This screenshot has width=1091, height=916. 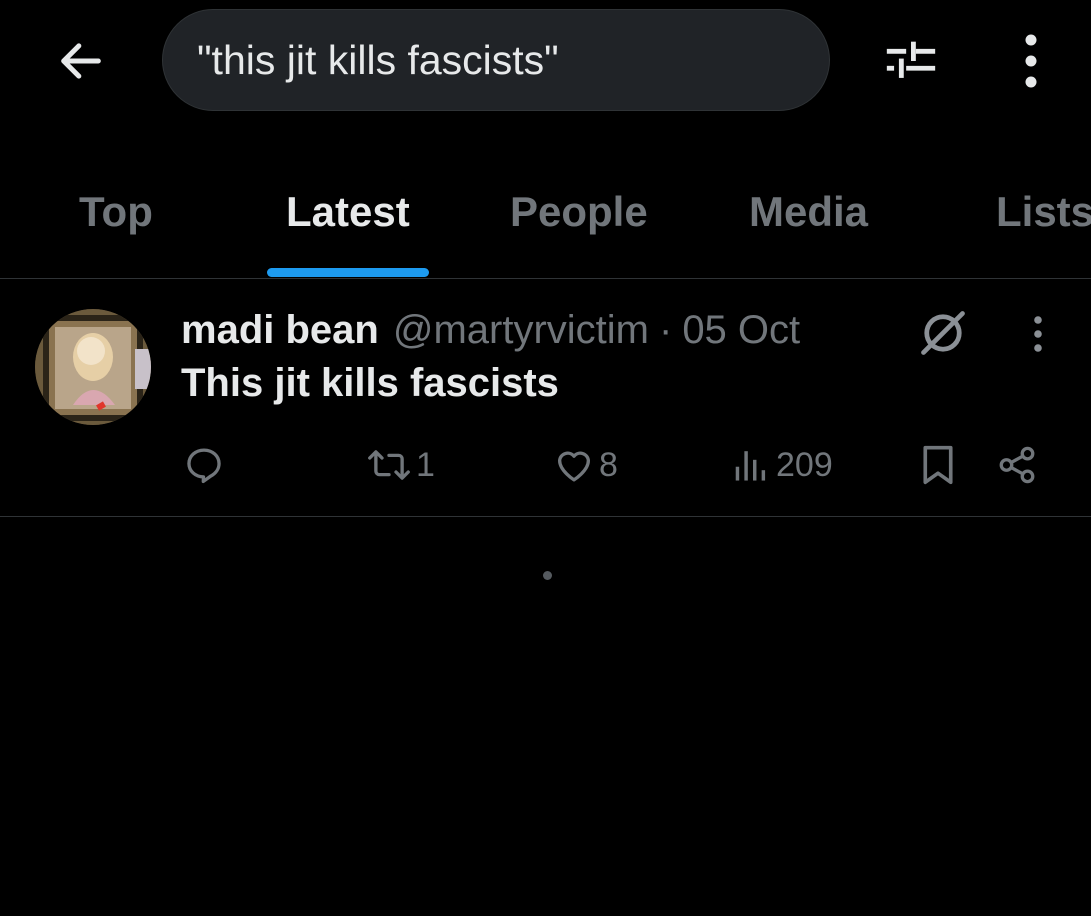 What do you see at coordinates (574, 466) in the screenshot?
I see `heart-icon` at bounding box center [574, 466].